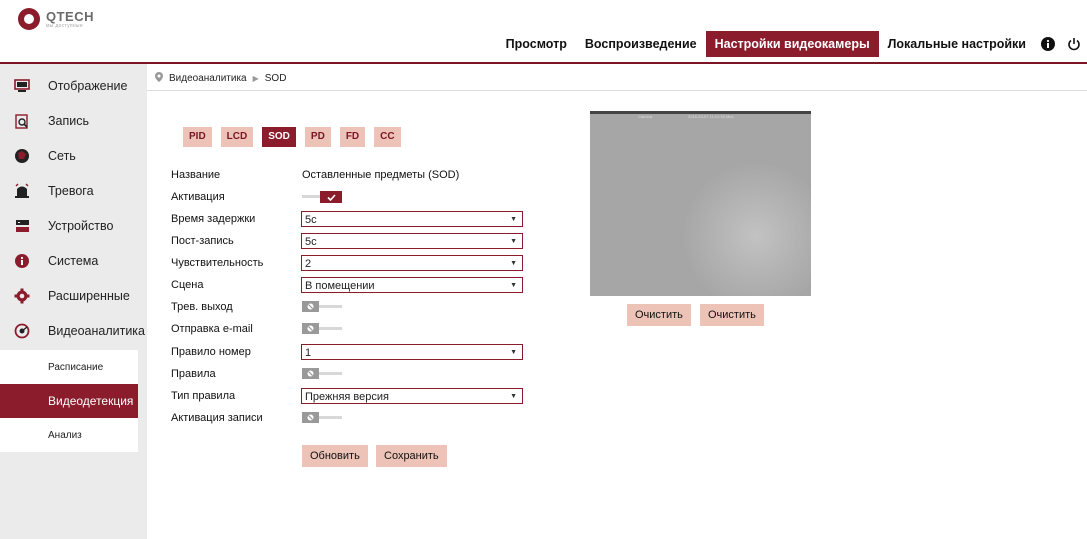  I want to click on nav-camera-settings: Настройки видеокамеры, so click(792, 44).